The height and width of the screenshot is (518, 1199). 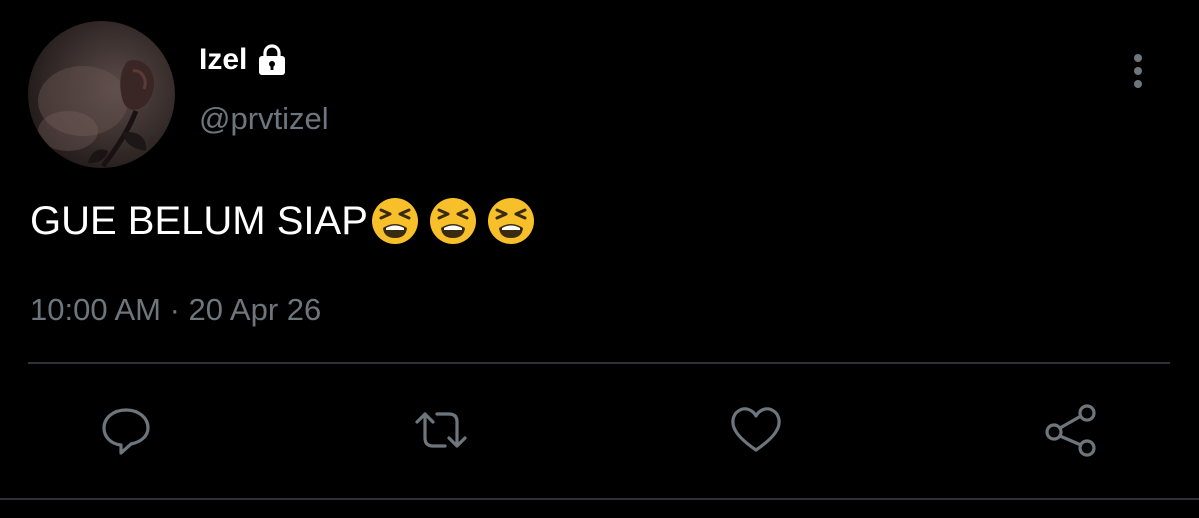 What do you see at coordinates (223, 60) in the screenshot?
I see `display-name: Izel` at bounding box center [223, 60].